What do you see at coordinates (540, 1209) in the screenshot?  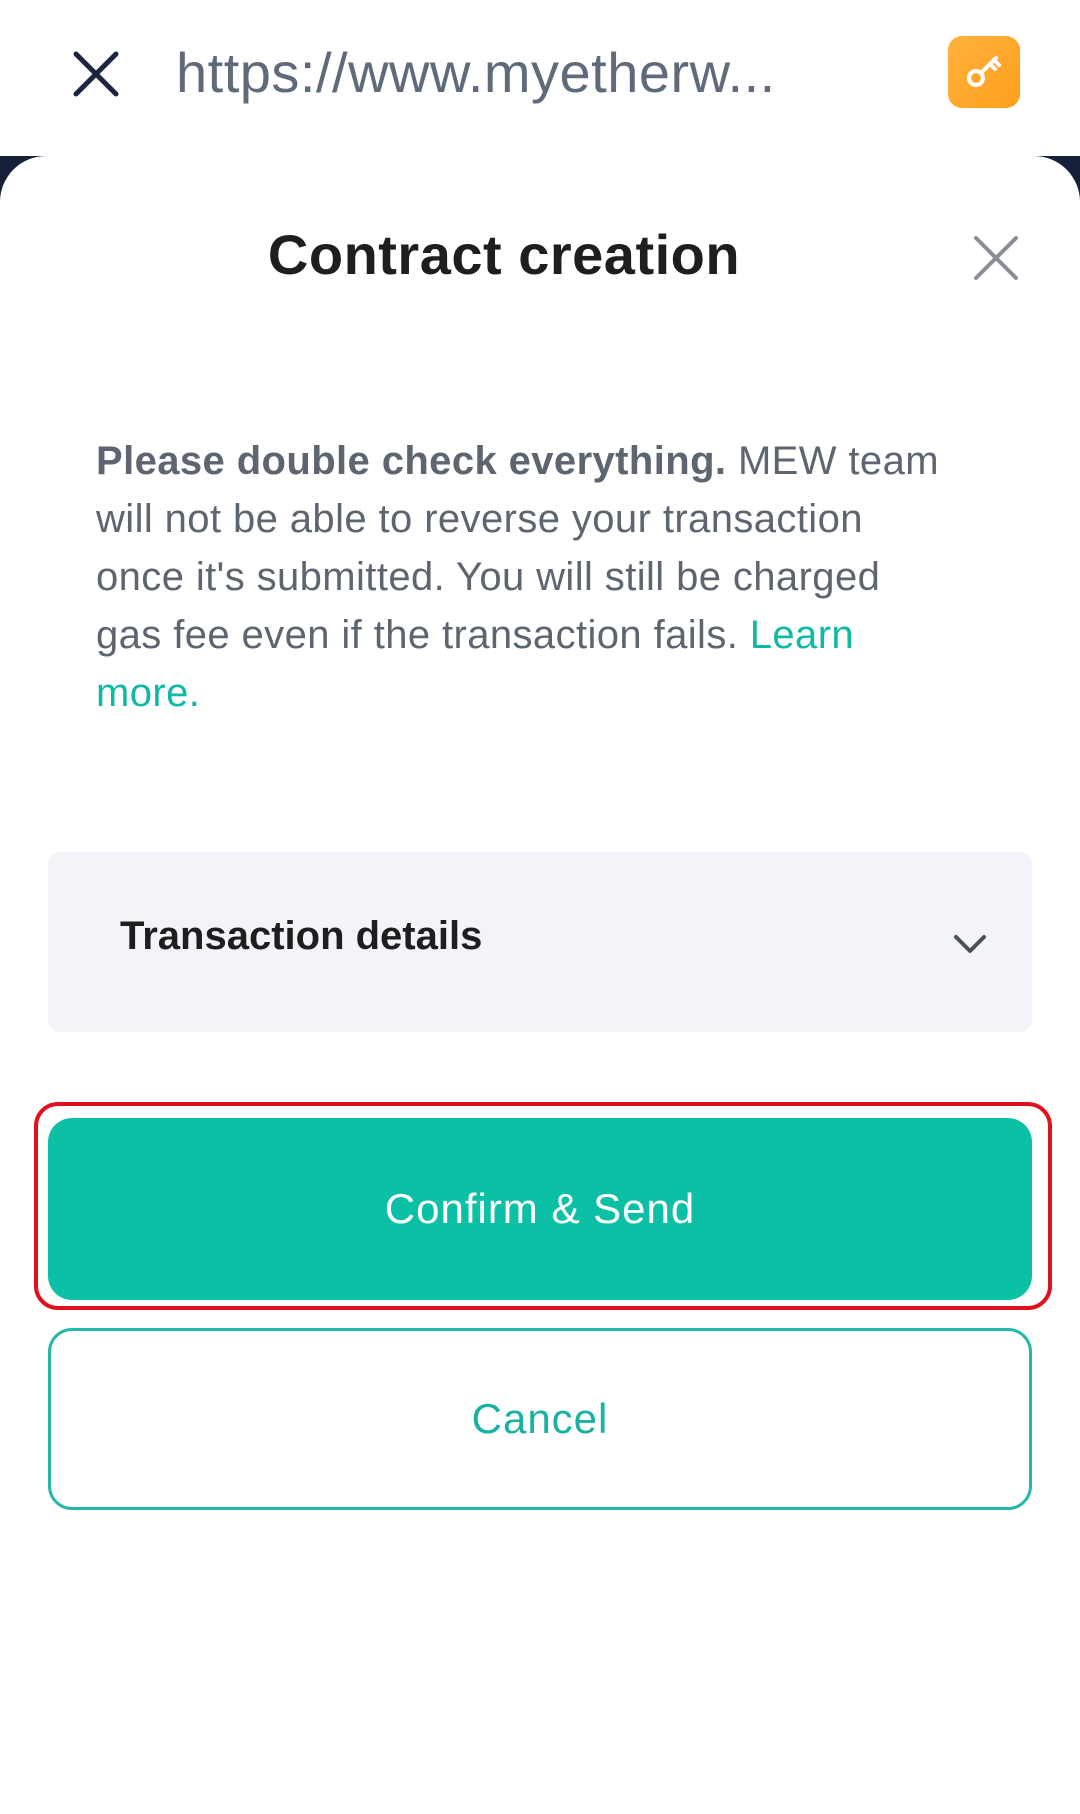 I see `confirm-send-button: Confirm & Send` at bounding box center [540, 1209].